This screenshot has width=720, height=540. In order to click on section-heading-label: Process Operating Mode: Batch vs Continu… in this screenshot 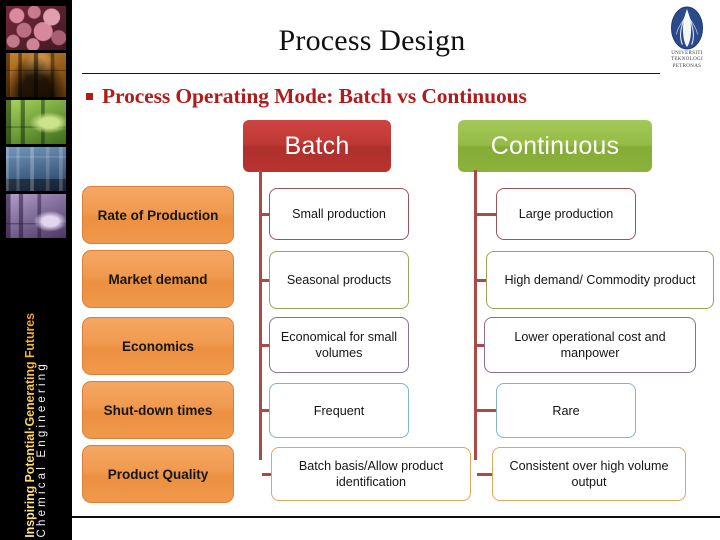, I will do `click(314, 96)`.